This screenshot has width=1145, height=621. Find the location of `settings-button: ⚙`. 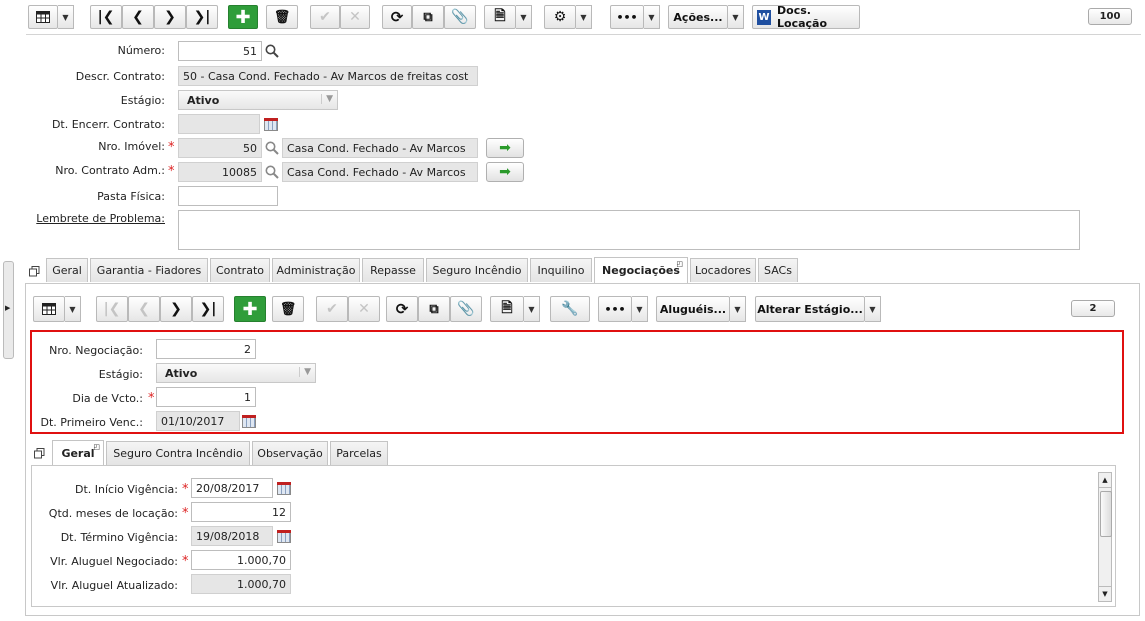

settings-button: ⚙ is located at coordinates (560, 17).